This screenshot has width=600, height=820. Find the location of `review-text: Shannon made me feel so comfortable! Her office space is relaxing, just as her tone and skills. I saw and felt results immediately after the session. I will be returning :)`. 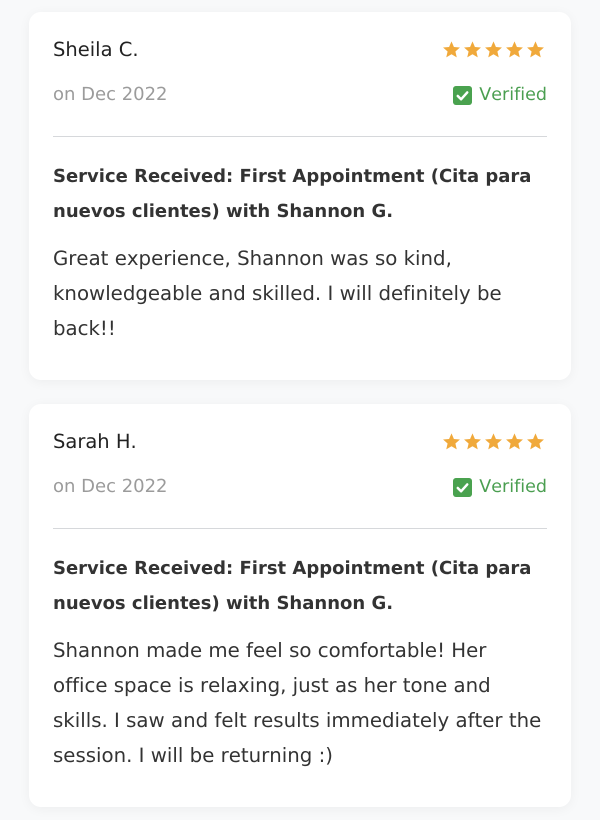

review-text: Shannon made me feel so comfortable! Her office space is relaxing, just as her tone and skills. I saw and felt results immediately after the session. I will be returning :) is located at coordinates (297, 703).